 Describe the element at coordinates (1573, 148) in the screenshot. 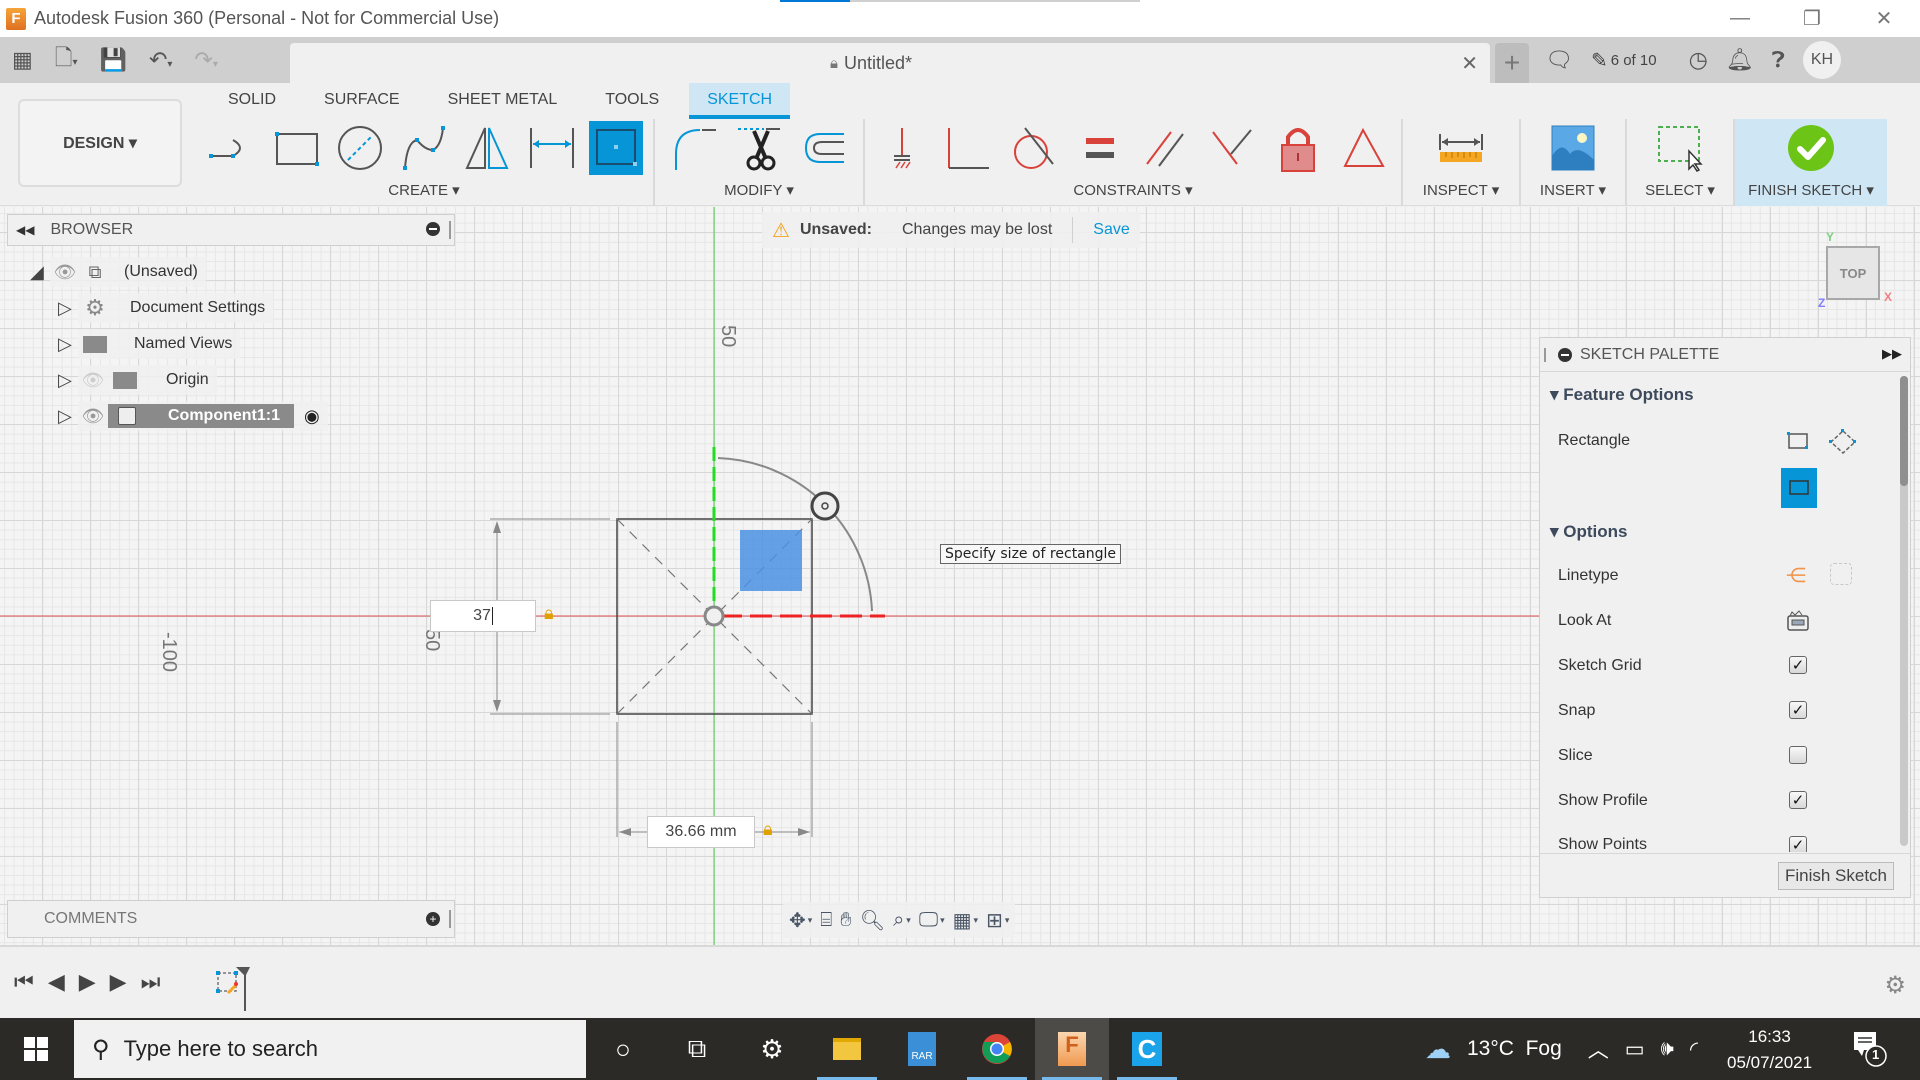

I see `insert-image-icon` at that location.